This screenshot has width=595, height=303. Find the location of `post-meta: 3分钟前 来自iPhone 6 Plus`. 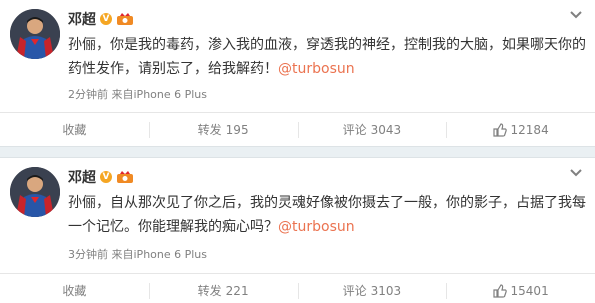

post-meta: 3分钟前 来自iPhone 6 Plus is located at coordinates (137, 254).